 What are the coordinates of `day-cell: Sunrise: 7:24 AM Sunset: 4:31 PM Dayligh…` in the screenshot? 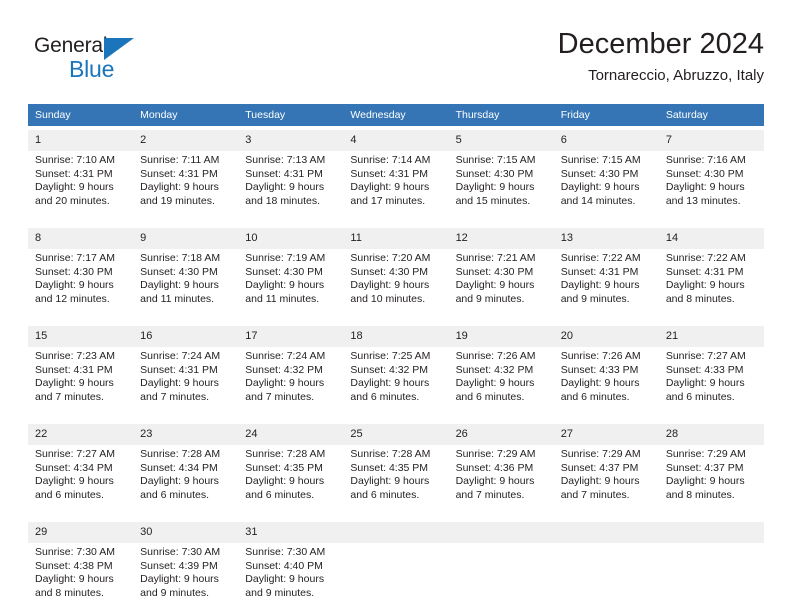 It's located at (186, 380).